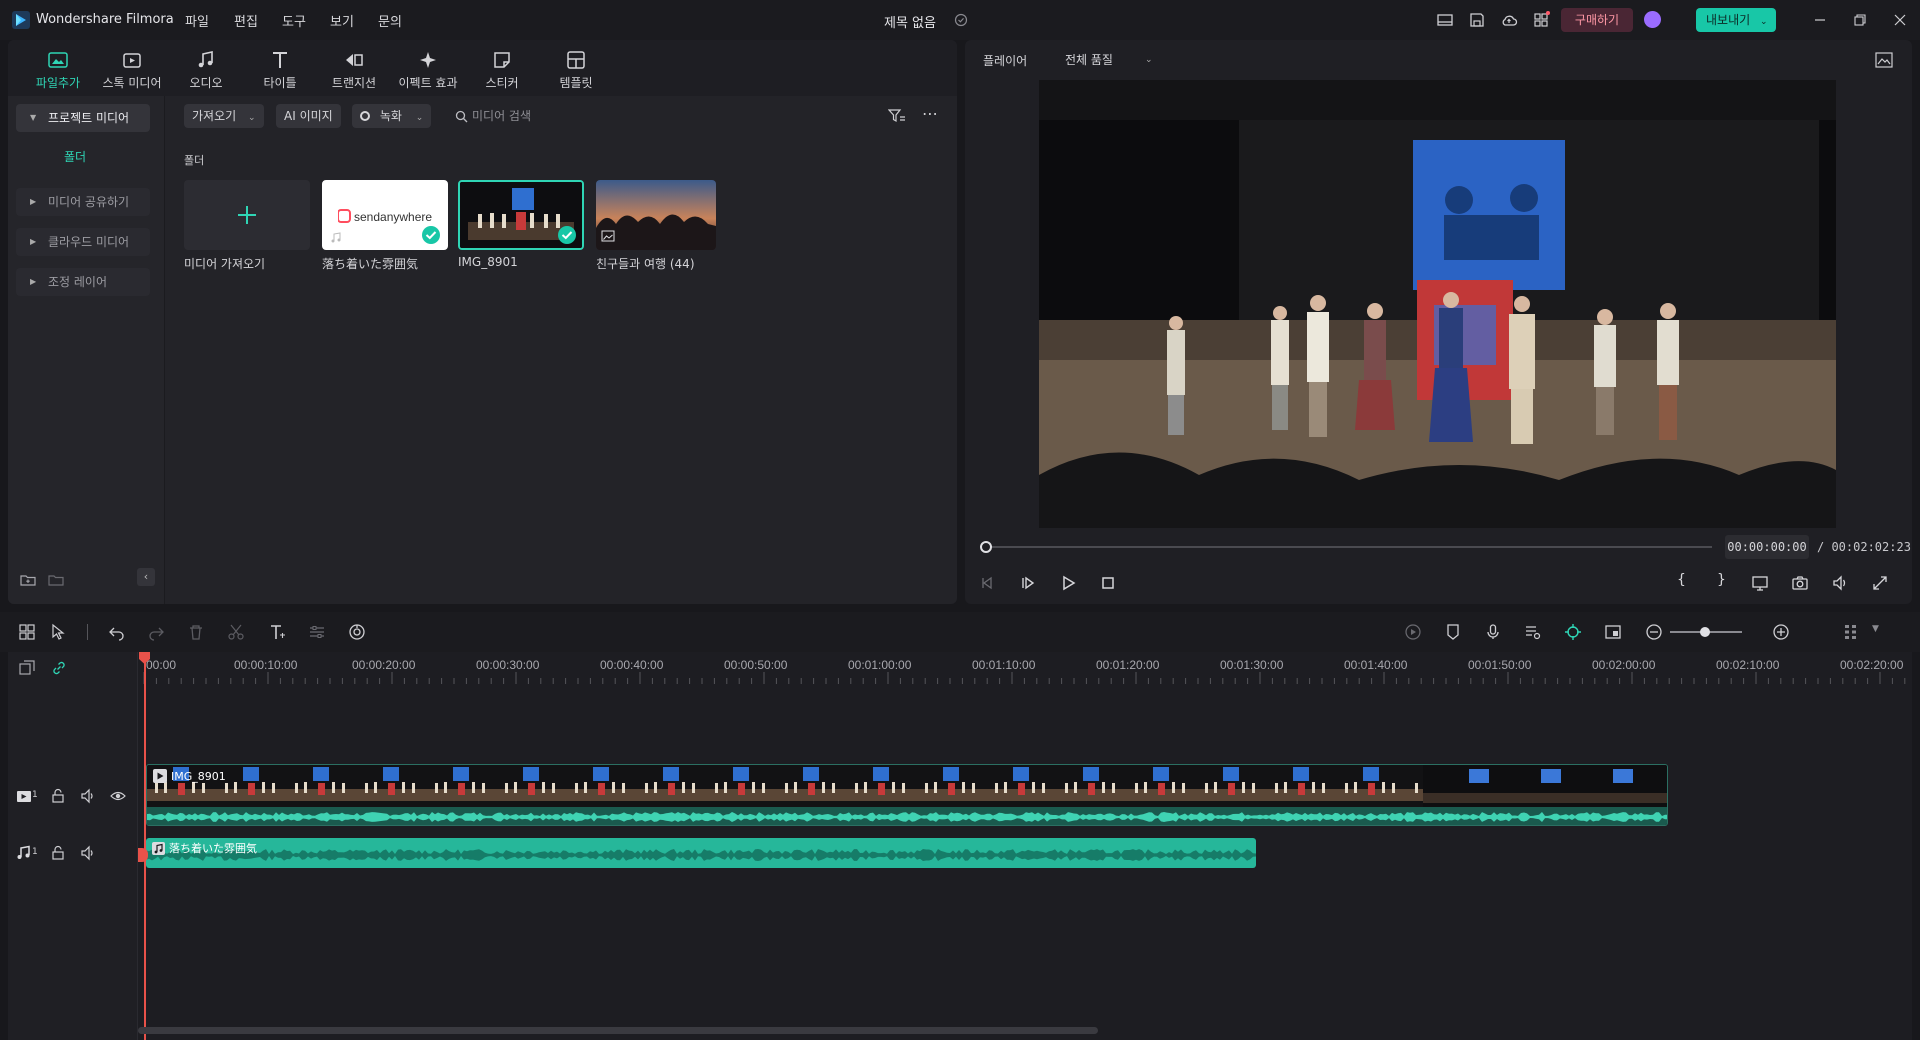 The width and height of the screenshot is (1920, 1040). What do you see at coordinates (988, 583) in the screenshot?
I see `previous-frame-icon` at bounding box center [988, 583].